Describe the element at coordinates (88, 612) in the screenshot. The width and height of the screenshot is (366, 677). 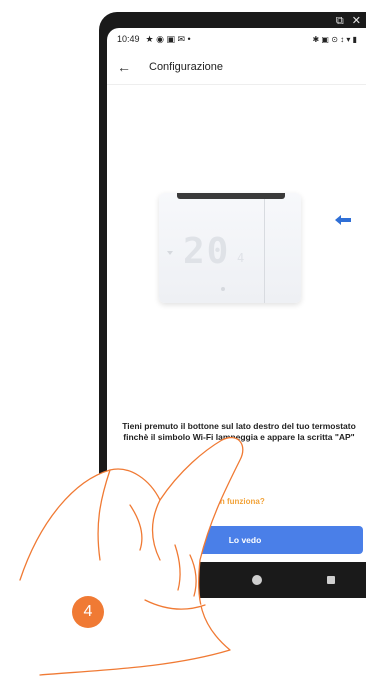
I see `step-badge: 4` at that location.